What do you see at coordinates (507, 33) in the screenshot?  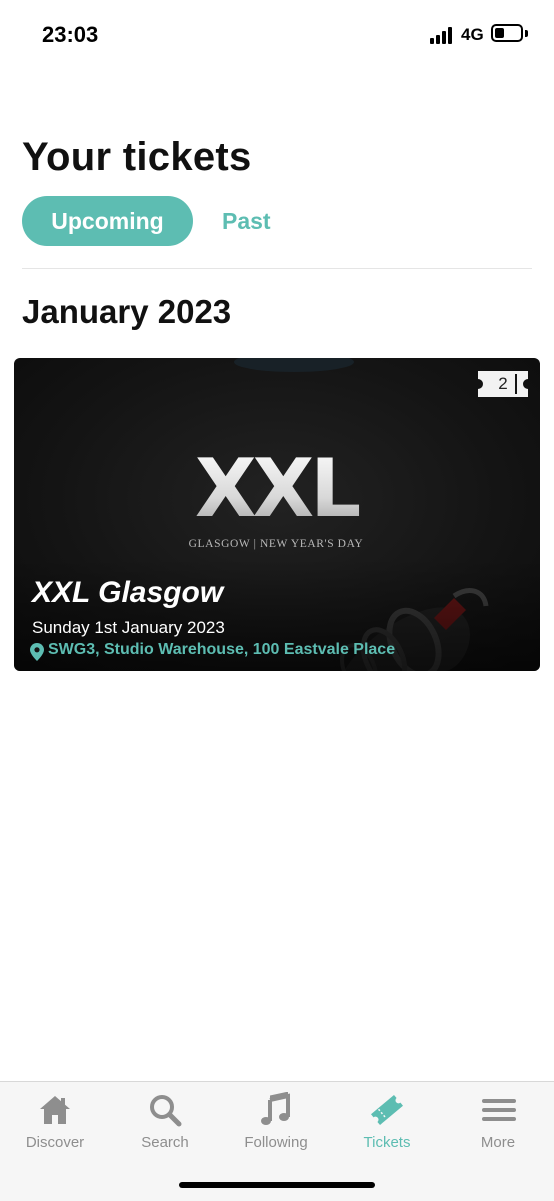 I see `battery-icon` at bounding box center [507, 33].